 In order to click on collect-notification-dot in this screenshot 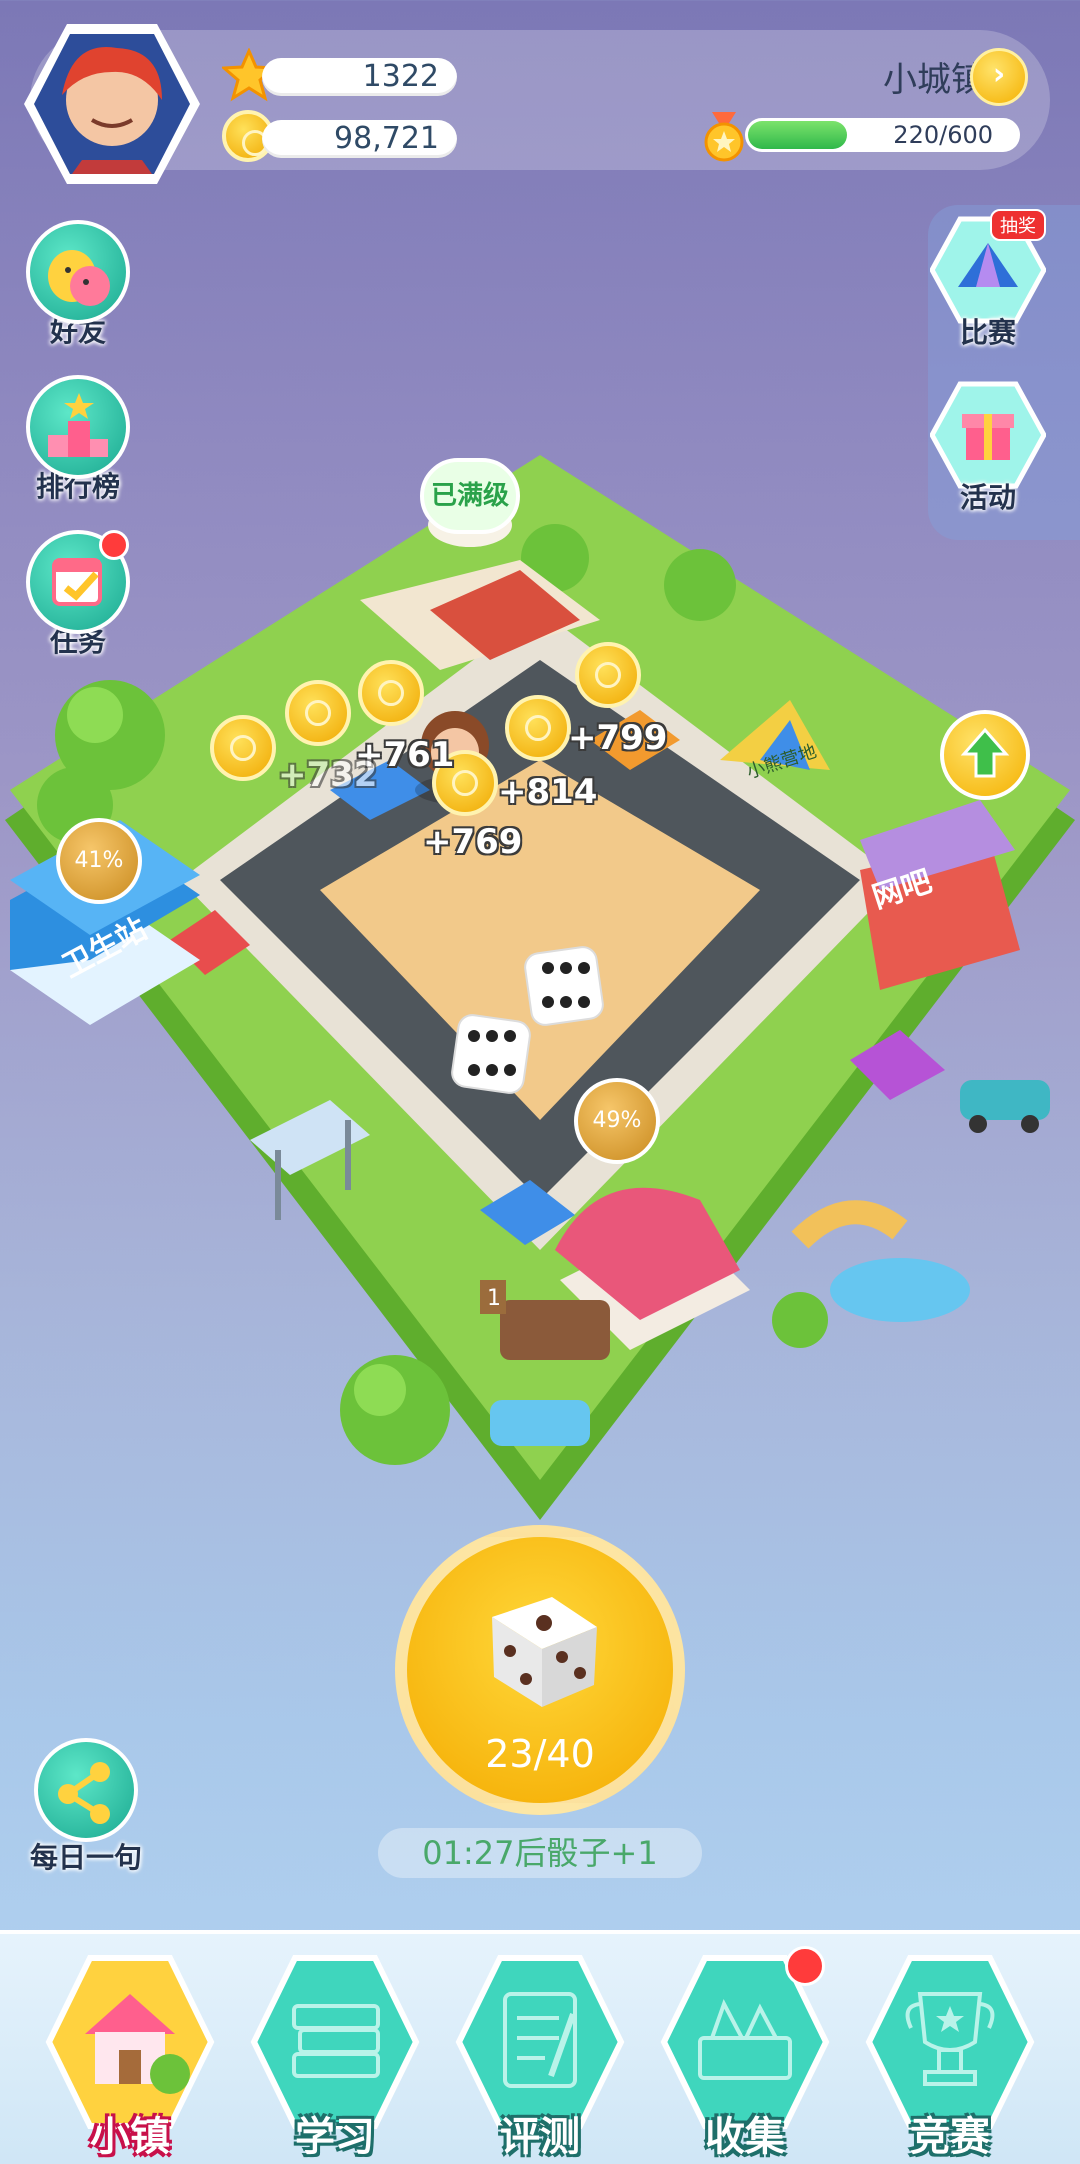, I will do `click(805, 1966)`.